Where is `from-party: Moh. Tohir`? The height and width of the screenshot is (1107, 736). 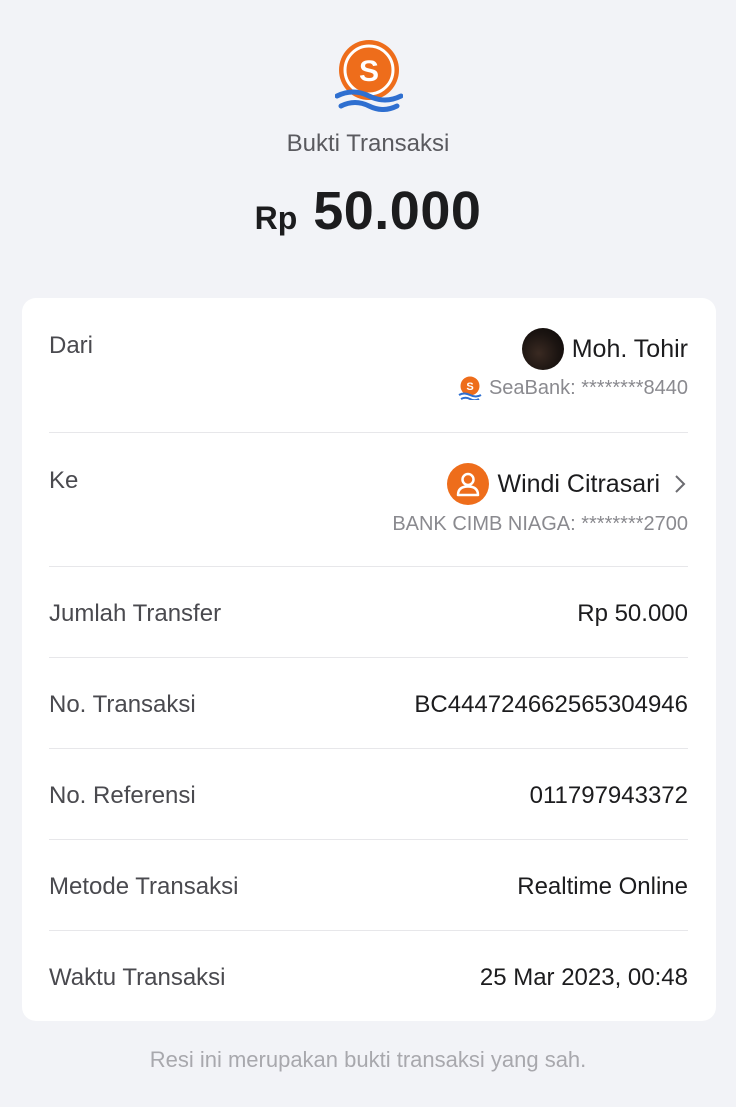 from-party: Moh. Tohir is located at coordinates (604, 349).